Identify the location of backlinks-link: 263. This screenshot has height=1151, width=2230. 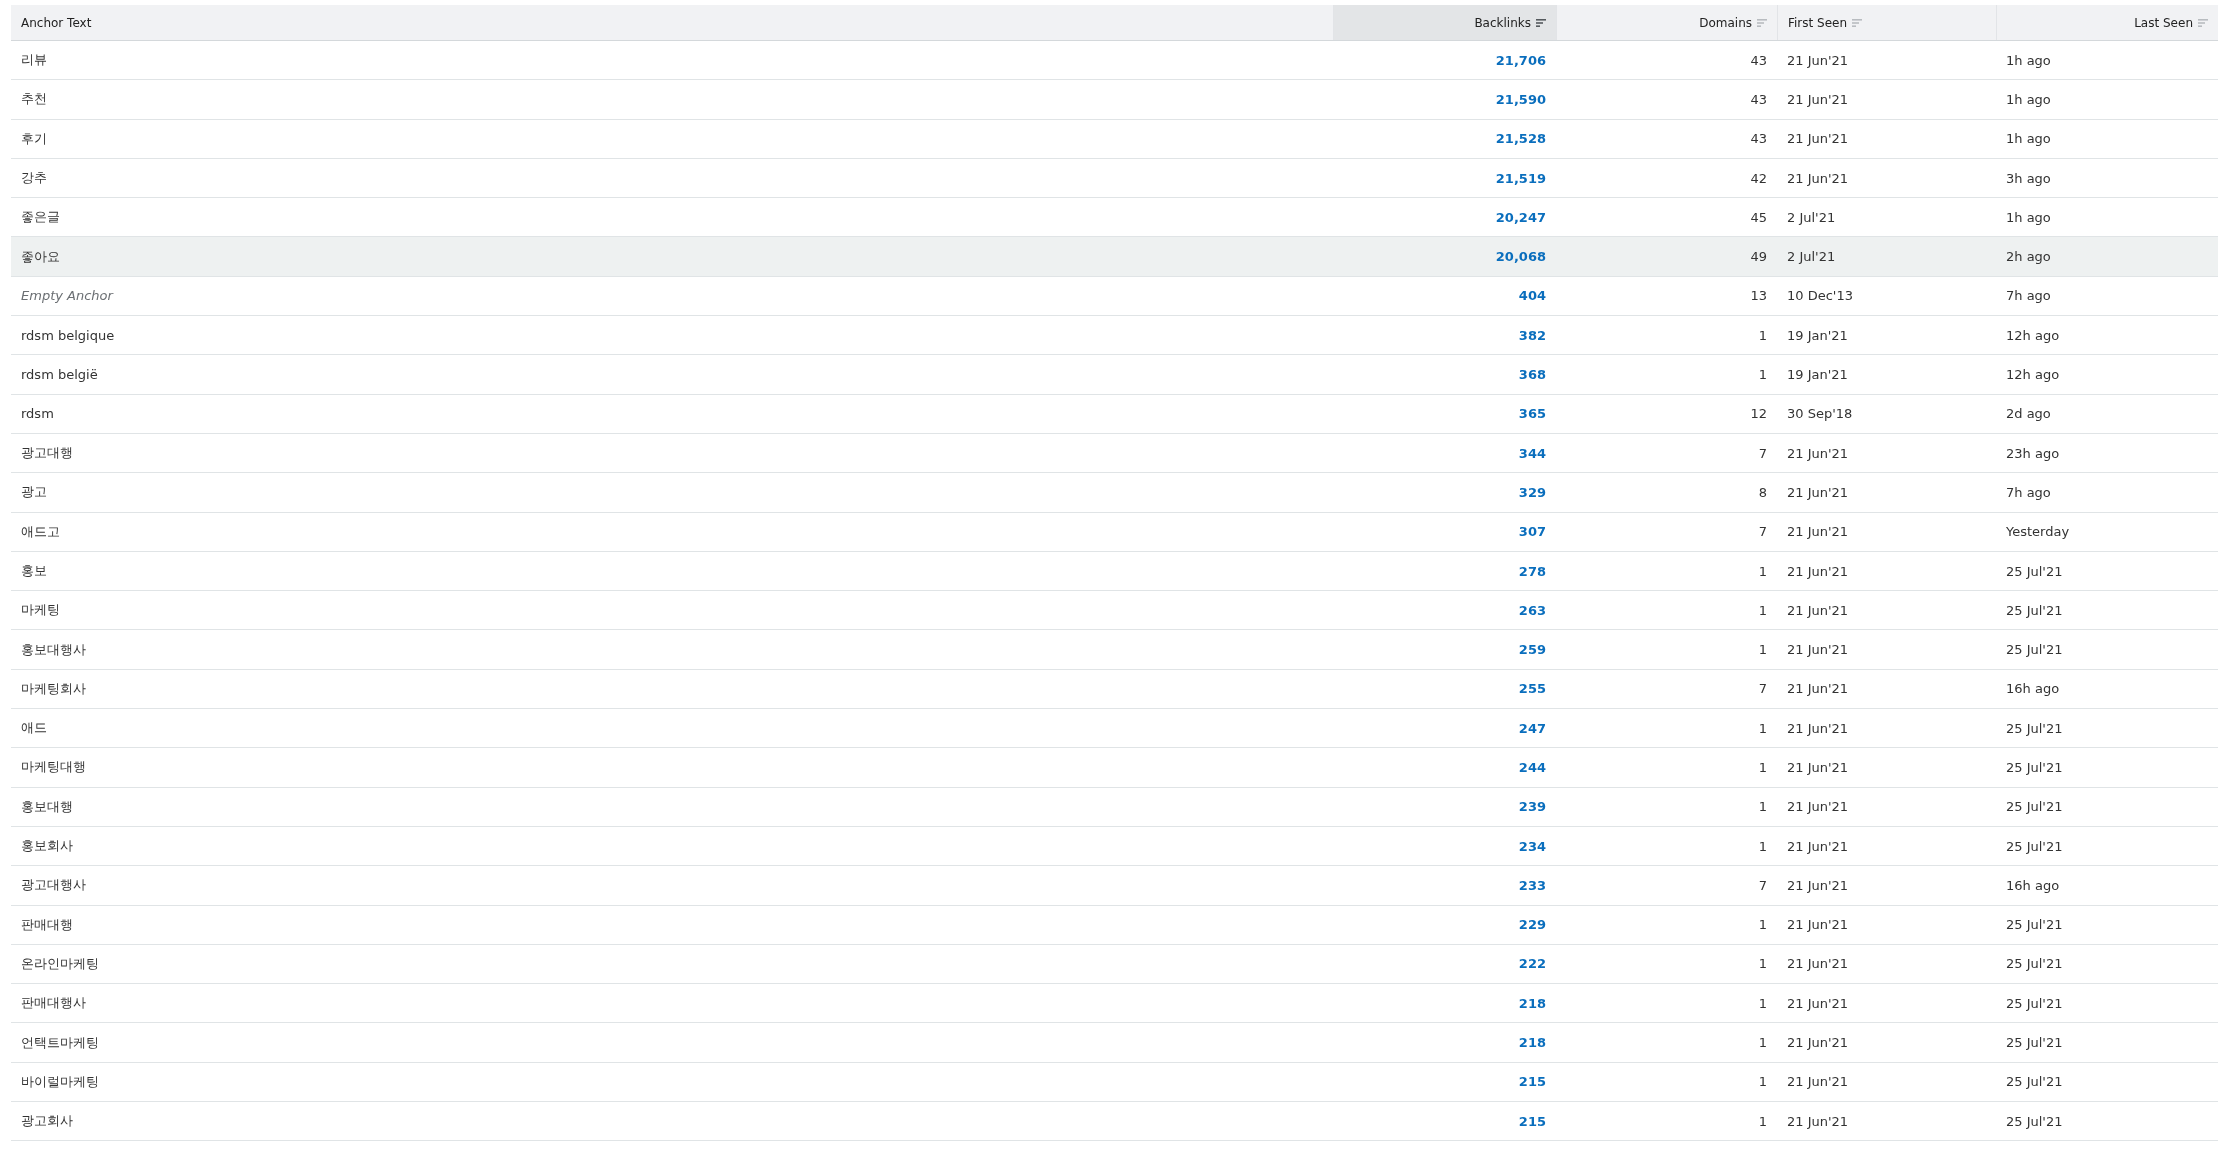
(1532, 610).